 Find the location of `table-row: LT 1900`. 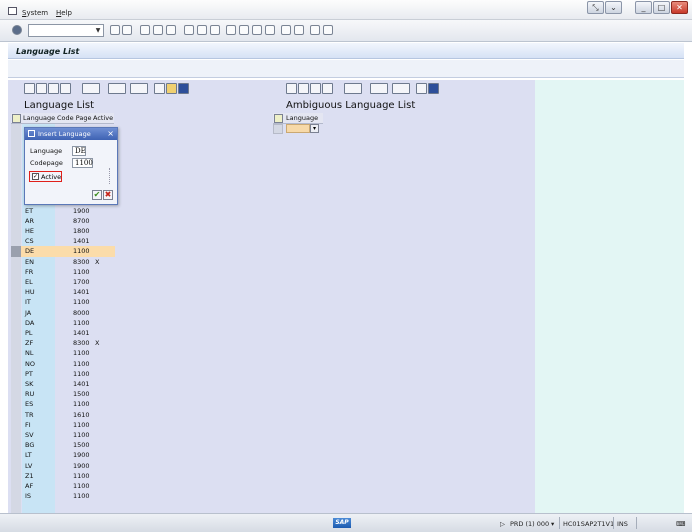

table-row: LT 1900 is located at coordinates (63, 455).